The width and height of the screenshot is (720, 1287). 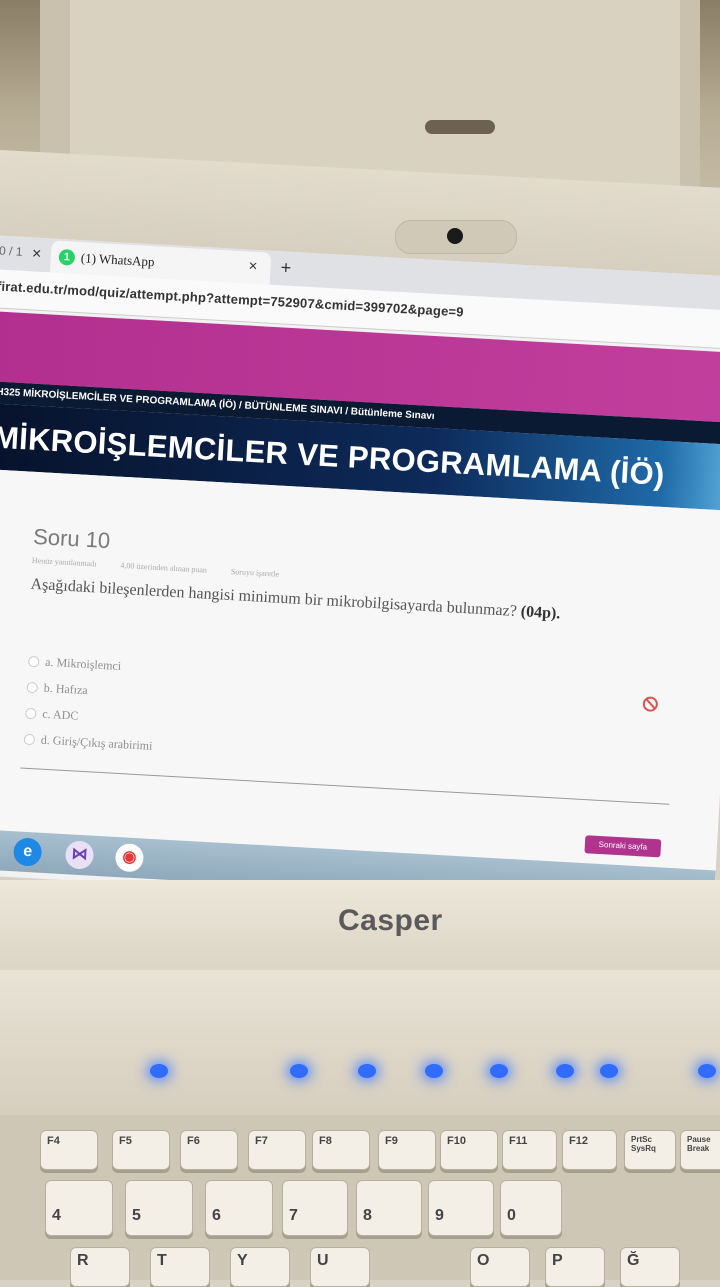 I want to click on key-5: 5, so click(x=159, y=1208).